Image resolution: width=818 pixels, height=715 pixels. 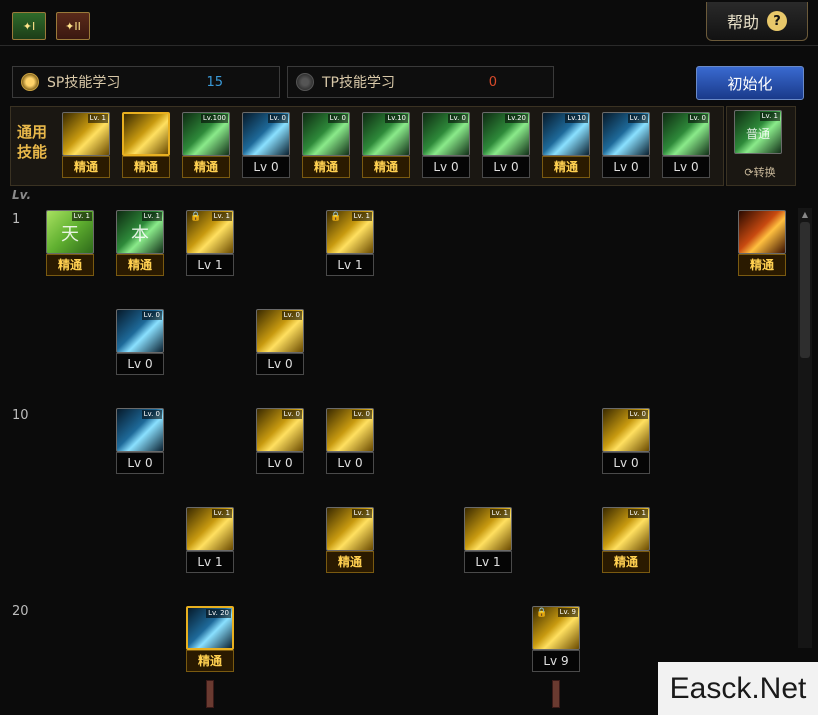 What do you see at coordinates (77, 26) in the screenshot?
I see `tab-2-label: II` at bounding box center [77, 26].